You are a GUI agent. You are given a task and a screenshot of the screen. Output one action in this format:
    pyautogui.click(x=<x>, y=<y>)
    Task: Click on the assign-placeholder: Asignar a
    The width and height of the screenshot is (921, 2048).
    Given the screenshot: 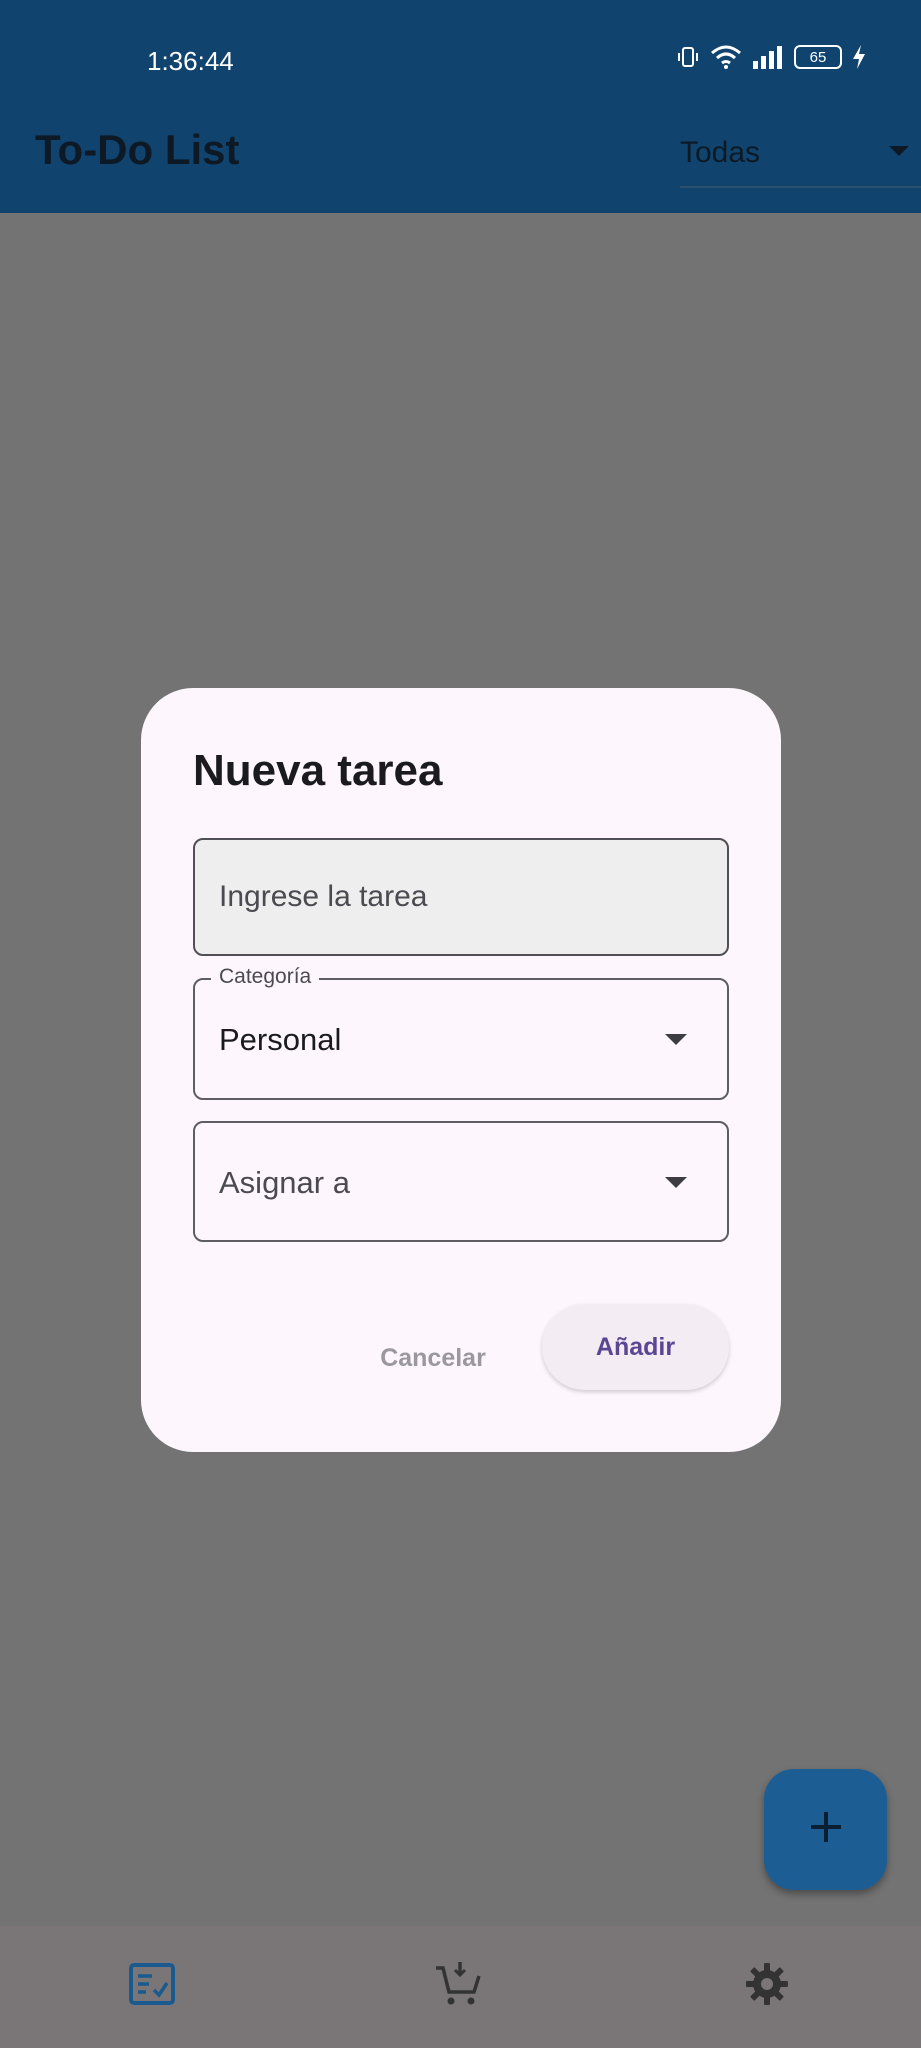 What is the action you would take?
    pyautogui.click(x=284, y=1182)
    